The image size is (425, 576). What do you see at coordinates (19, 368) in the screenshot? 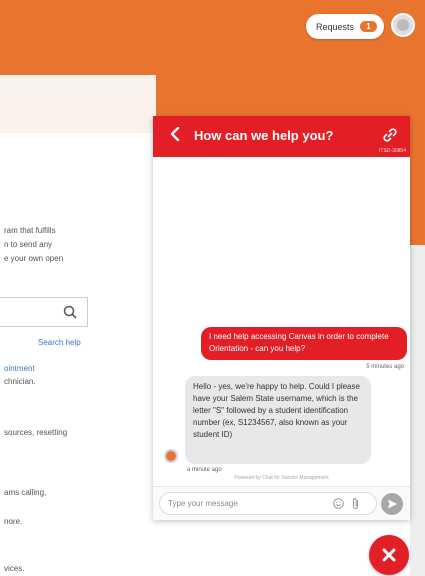
I see `appointment-link: ointment` at bounding box center [19, 368].